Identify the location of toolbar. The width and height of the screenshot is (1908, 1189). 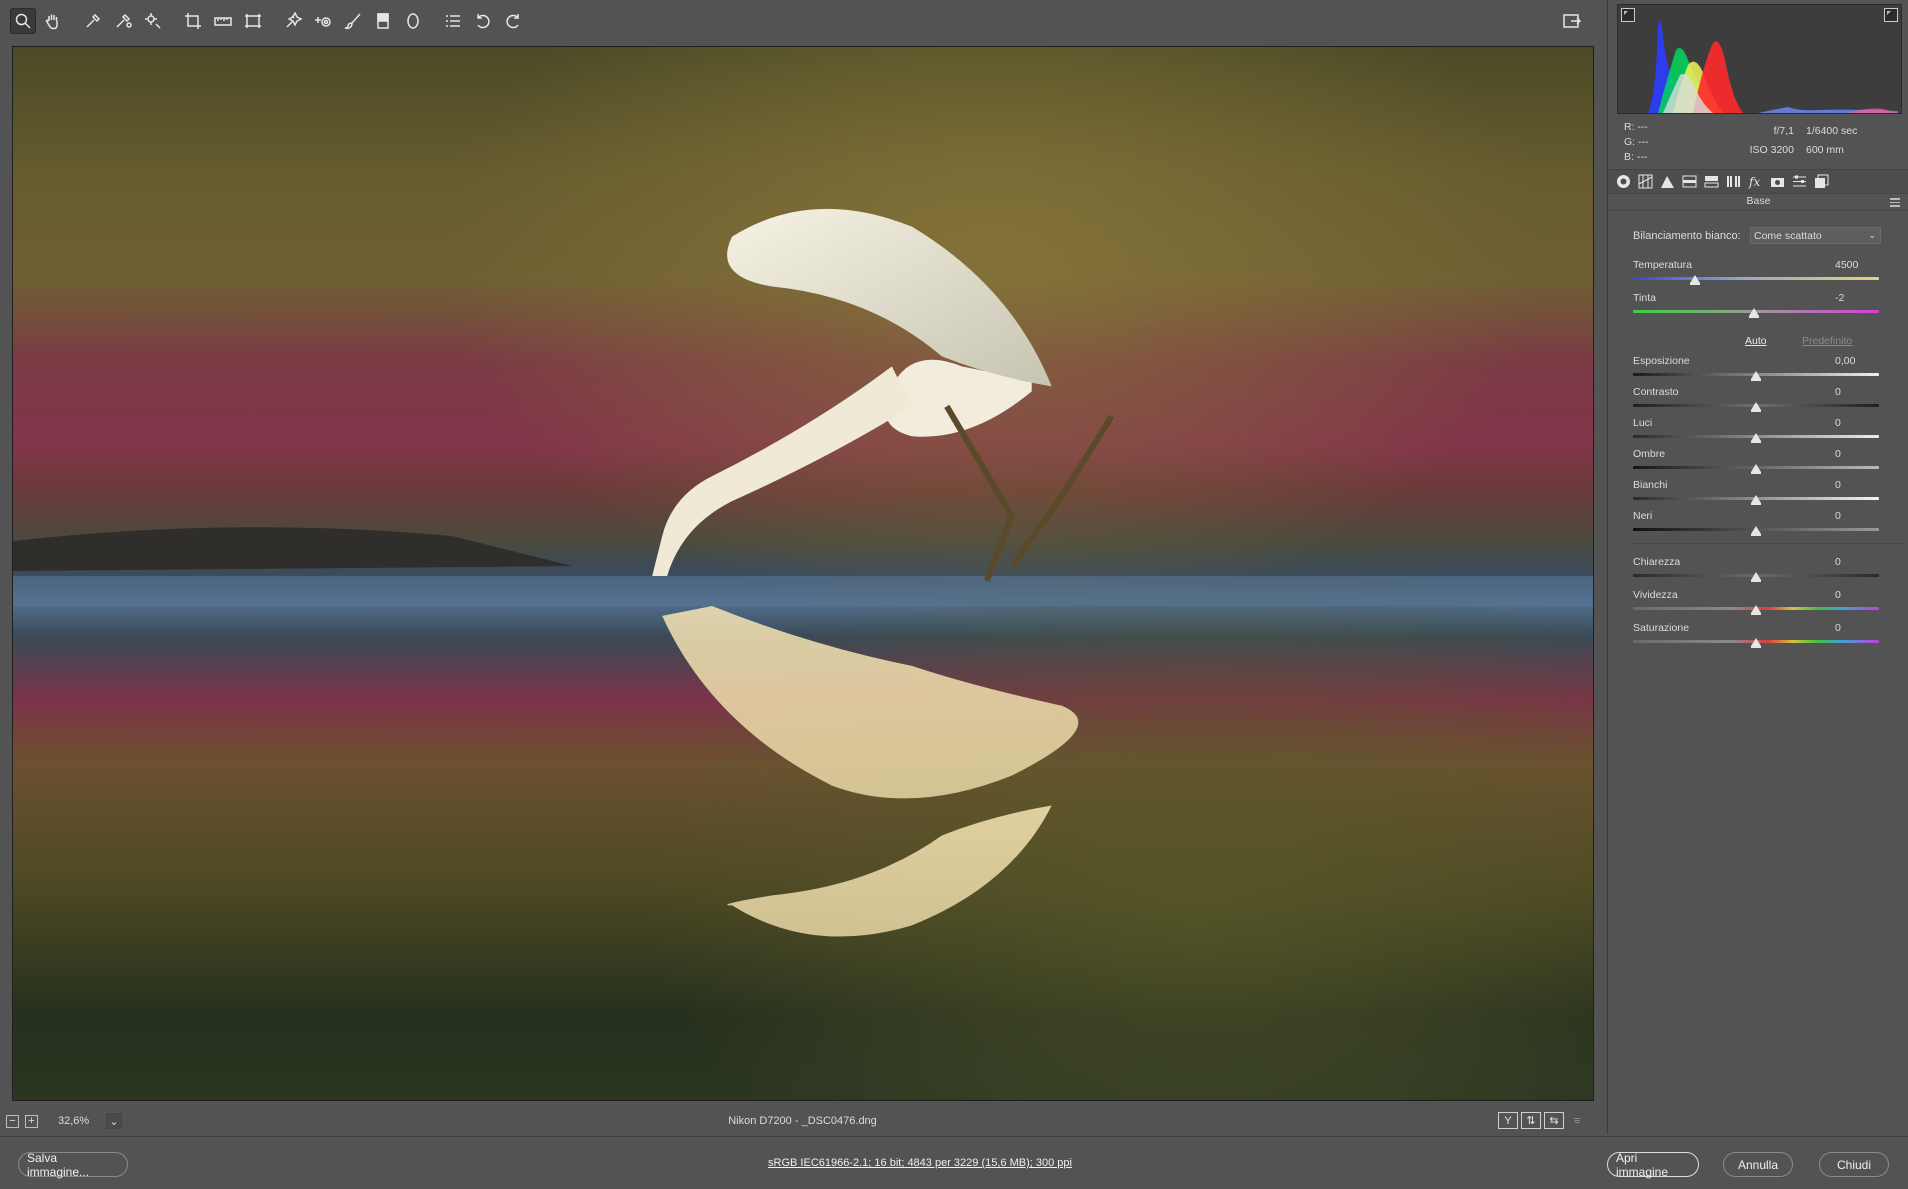
(802, 20).